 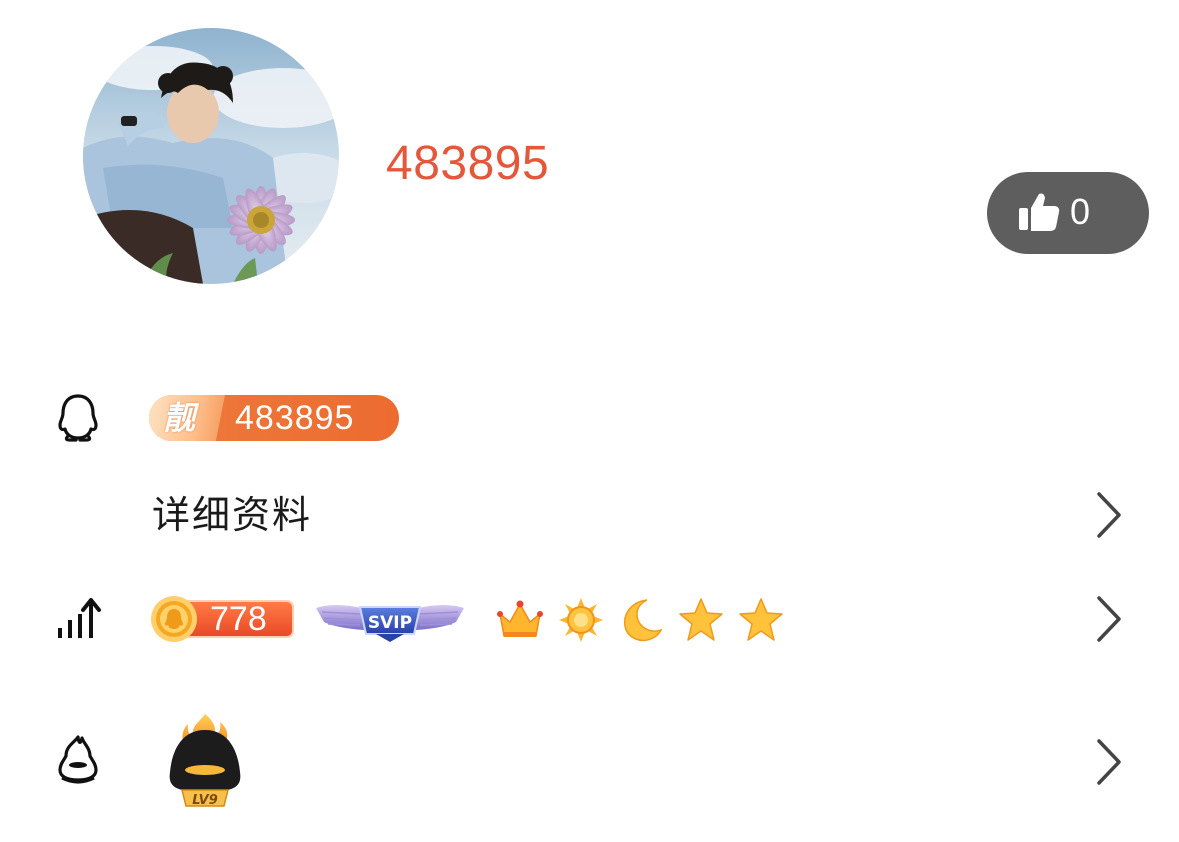 I want to click on like-count: 0, so click(x=1080, y=211).